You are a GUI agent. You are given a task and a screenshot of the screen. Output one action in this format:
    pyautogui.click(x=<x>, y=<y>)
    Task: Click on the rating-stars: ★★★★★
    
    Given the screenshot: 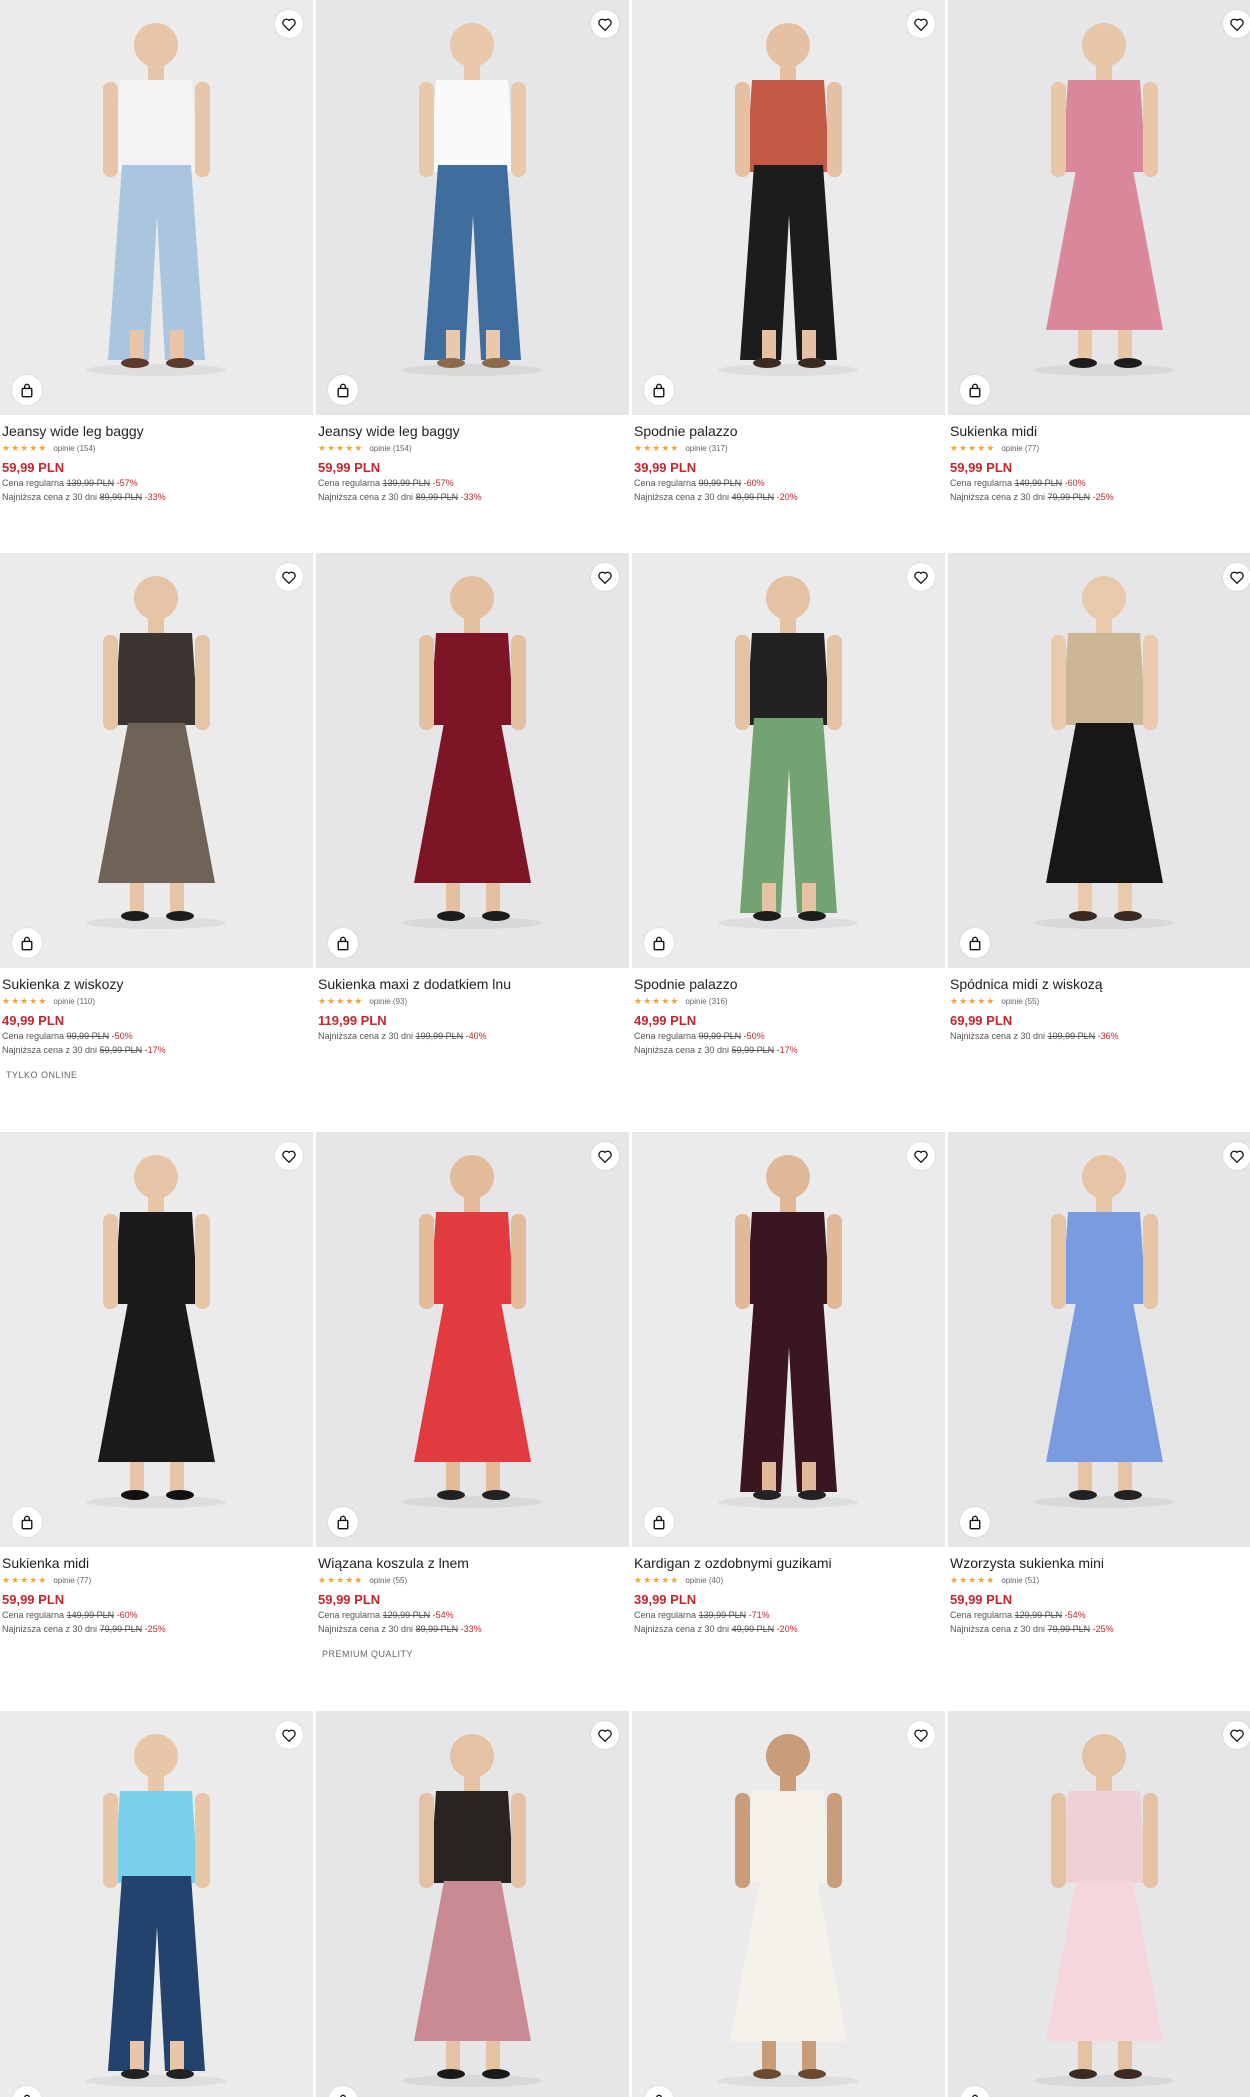 What is the action you would take?
    pyautogui.click(x=657, y=1000)
    